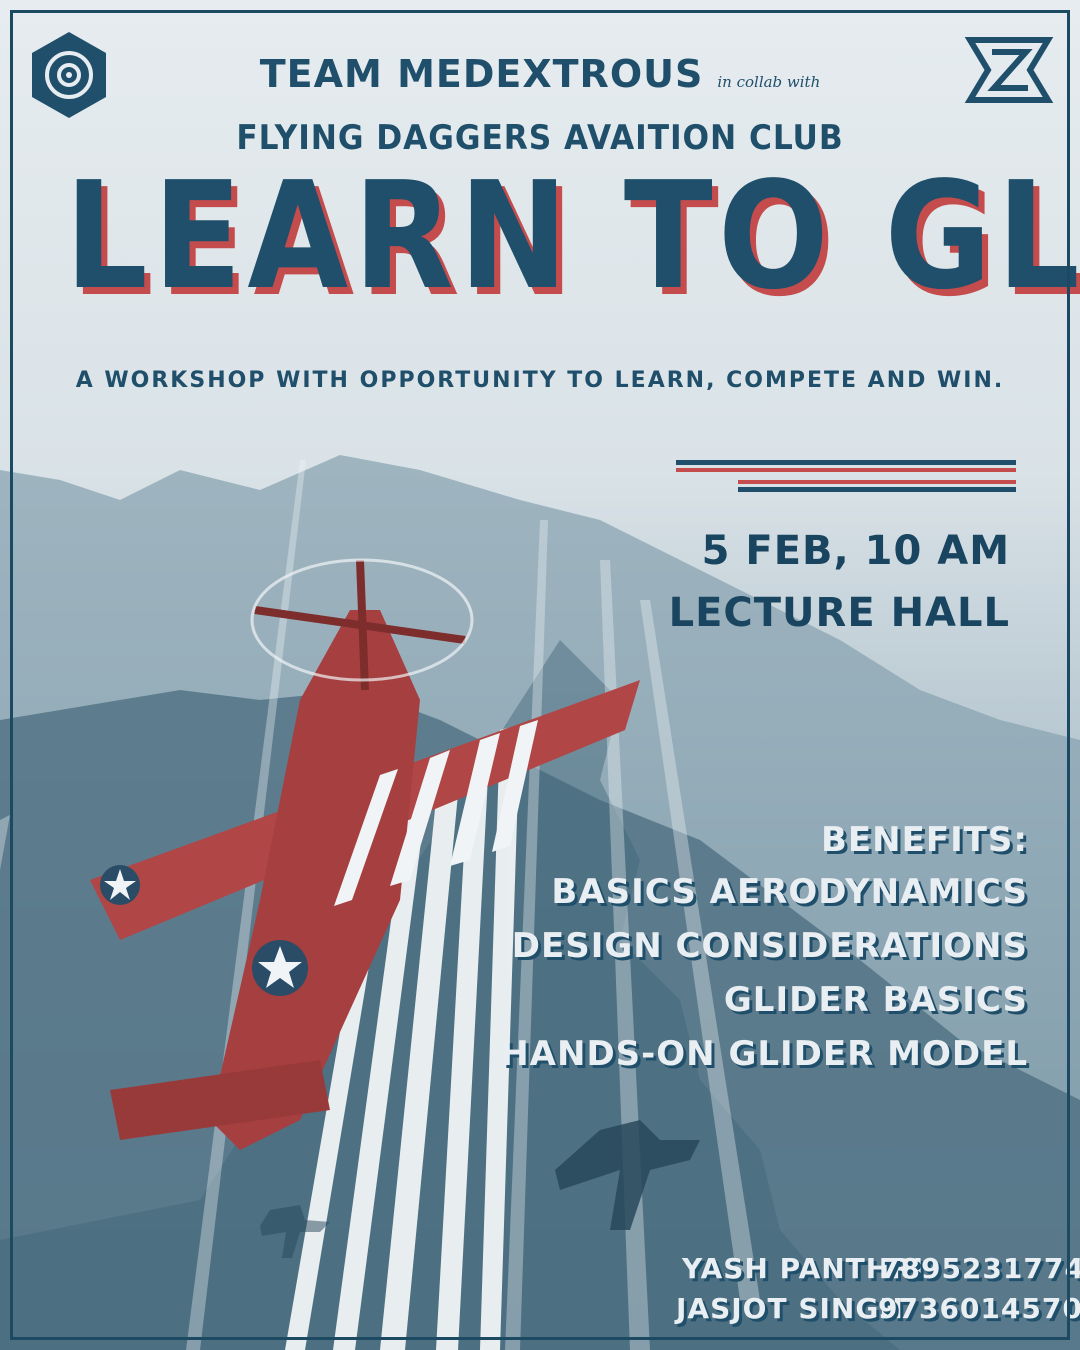  Describe the element at coordinates (846, 470) in the screenshot. I see `divider-top-red` at that location.